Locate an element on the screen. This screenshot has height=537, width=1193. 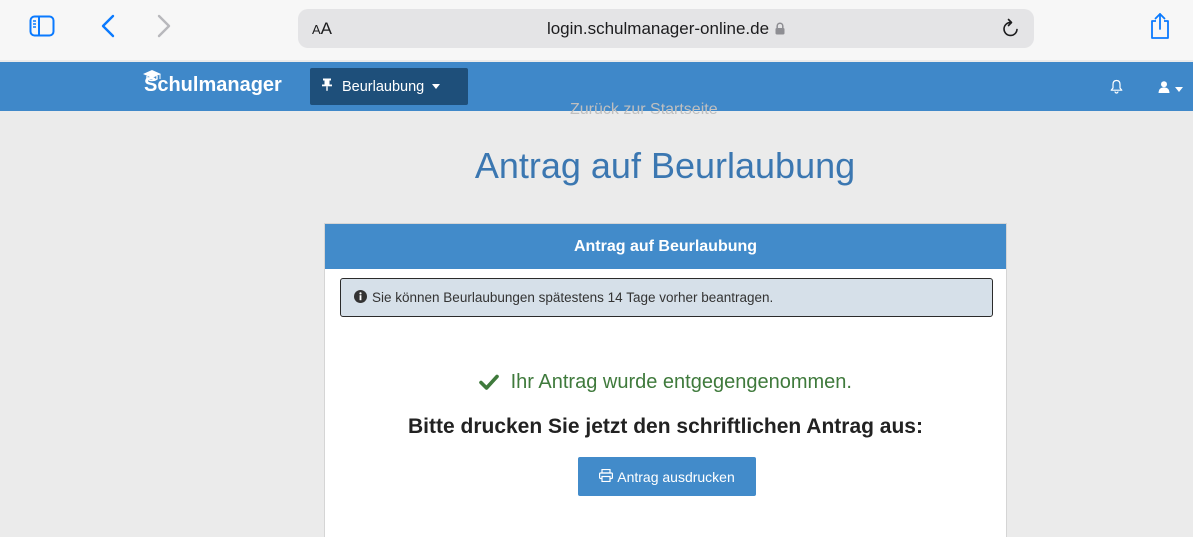
user-caret-icon is located at coordinates (1179, 89).